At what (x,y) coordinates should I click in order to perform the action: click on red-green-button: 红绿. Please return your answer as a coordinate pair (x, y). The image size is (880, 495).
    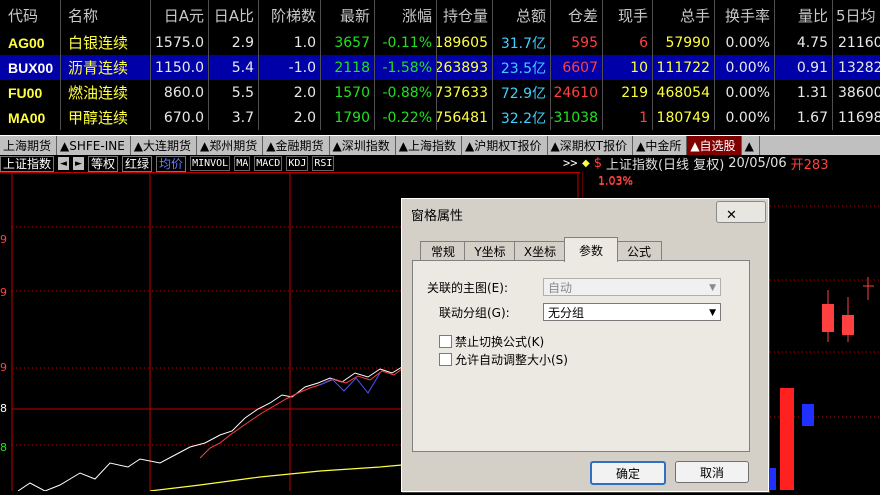
    Looking at the image, I should click on (137, 163).